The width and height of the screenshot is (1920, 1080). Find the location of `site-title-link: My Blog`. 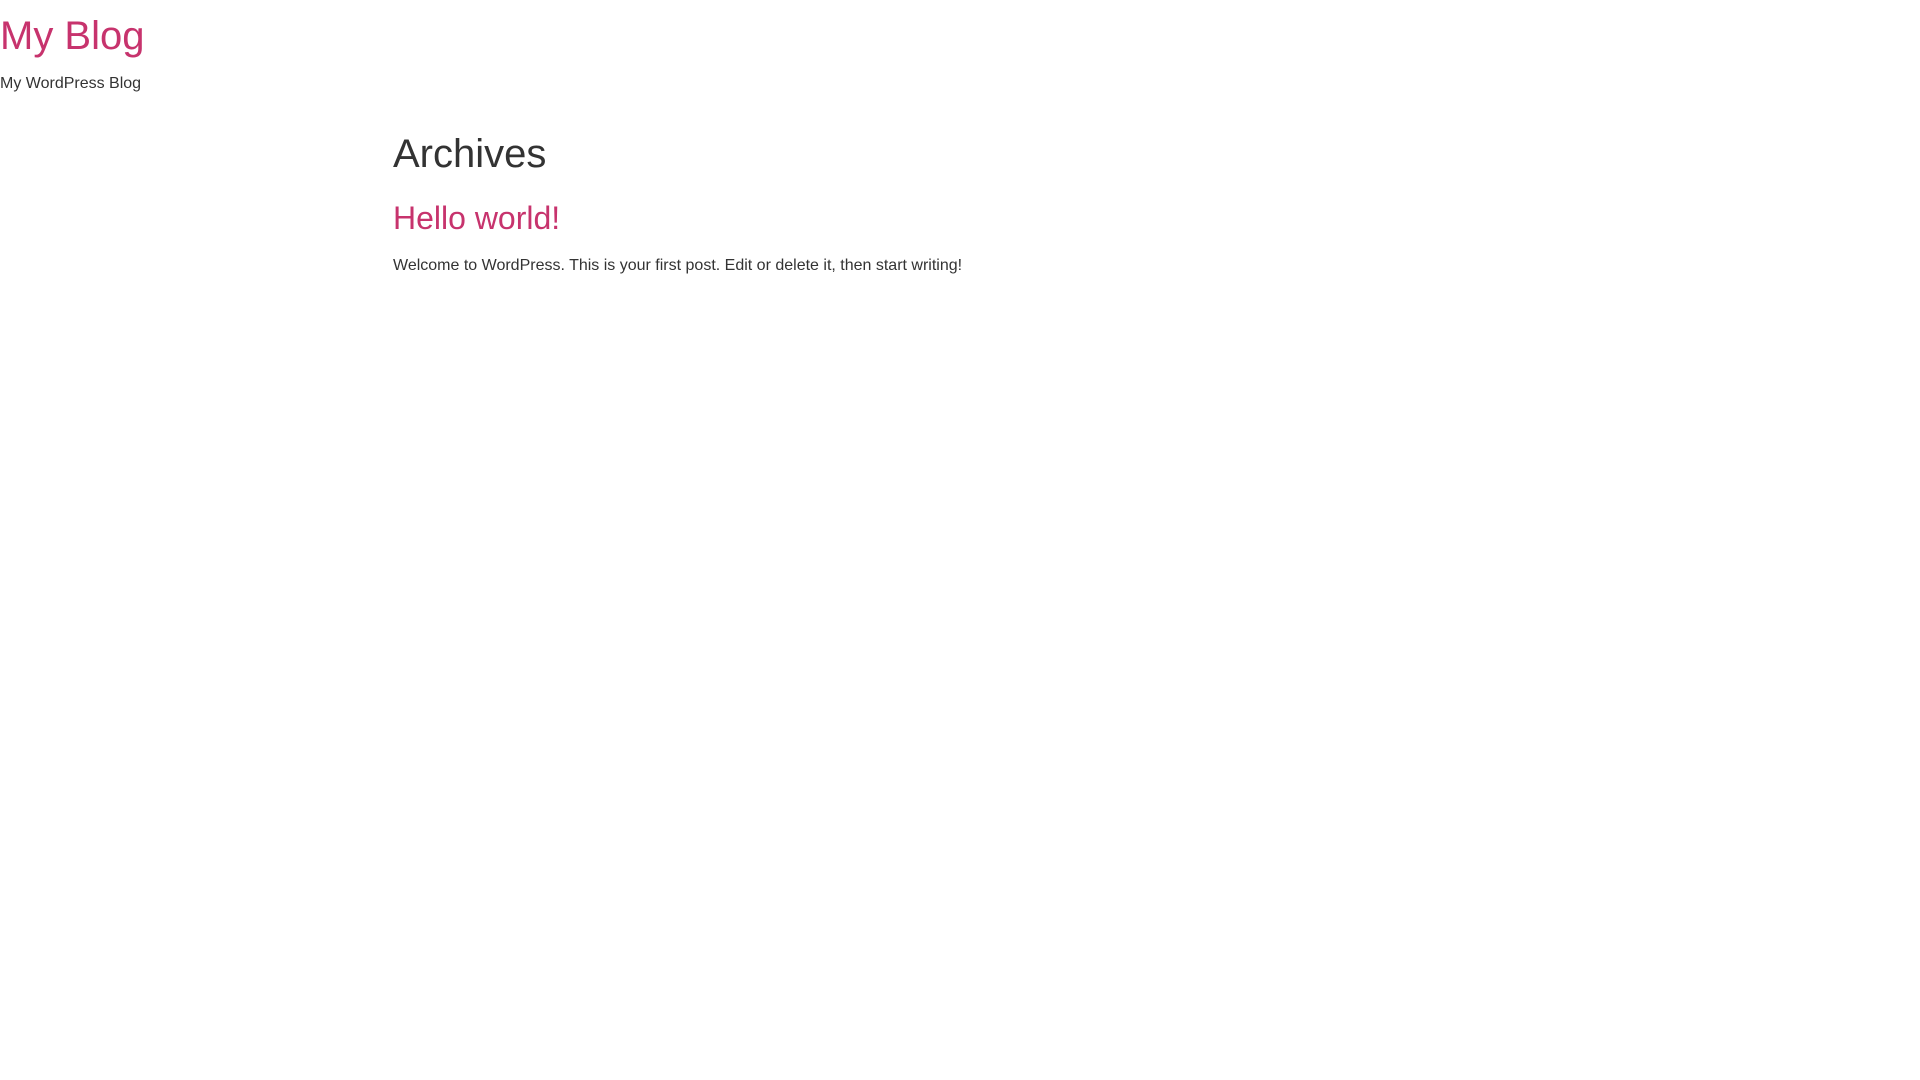

site-title-link: My Blog is located at coordinates (72, 36).